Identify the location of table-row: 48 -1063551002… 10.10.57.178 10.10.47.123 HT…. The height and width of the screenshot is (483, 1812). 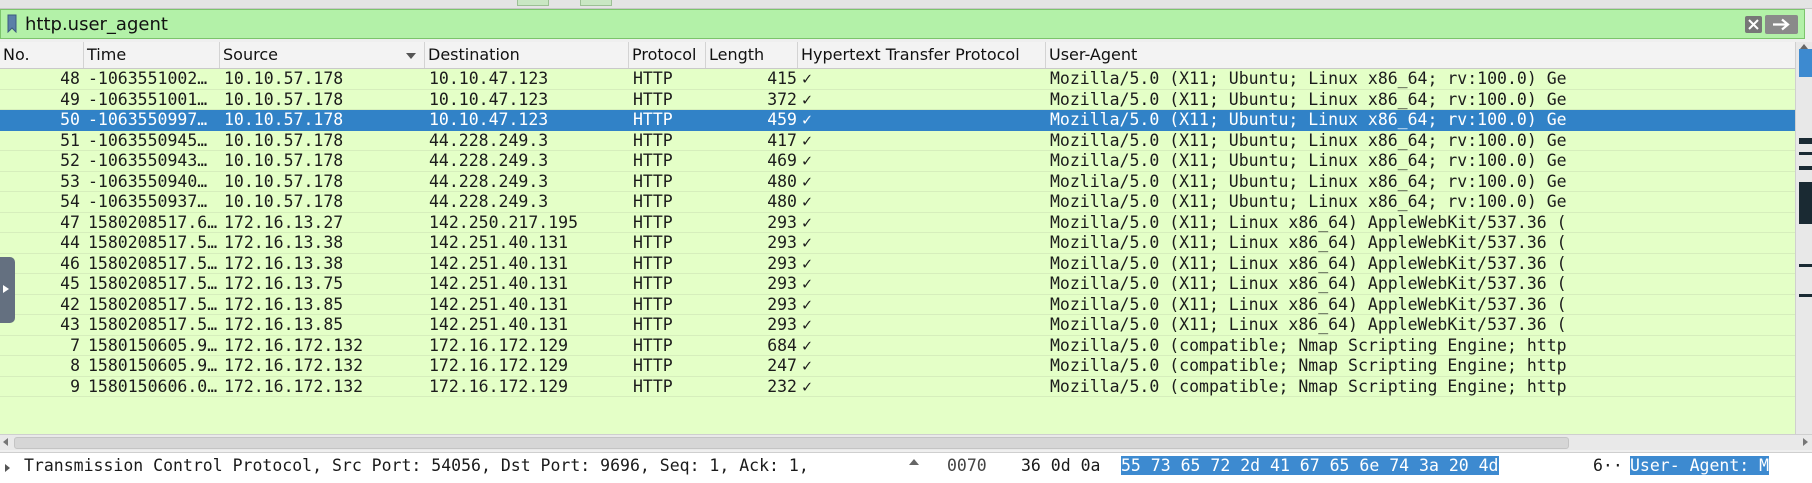
(897, 79).